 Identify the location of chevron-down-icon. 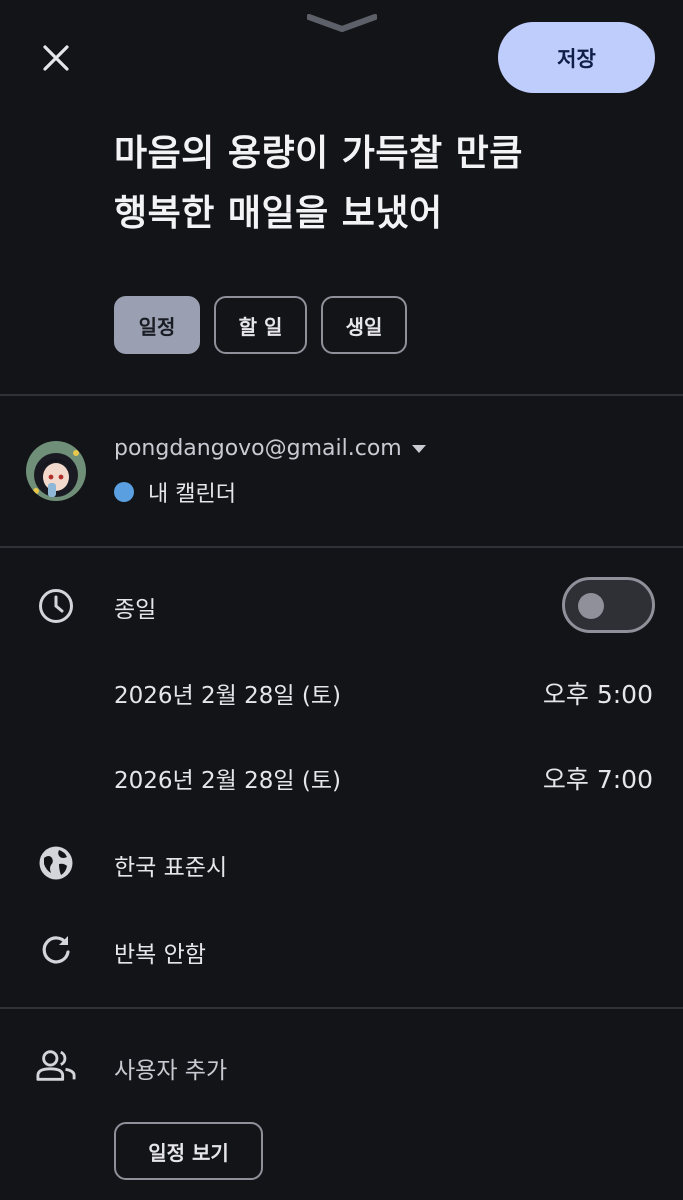
(342, 23).